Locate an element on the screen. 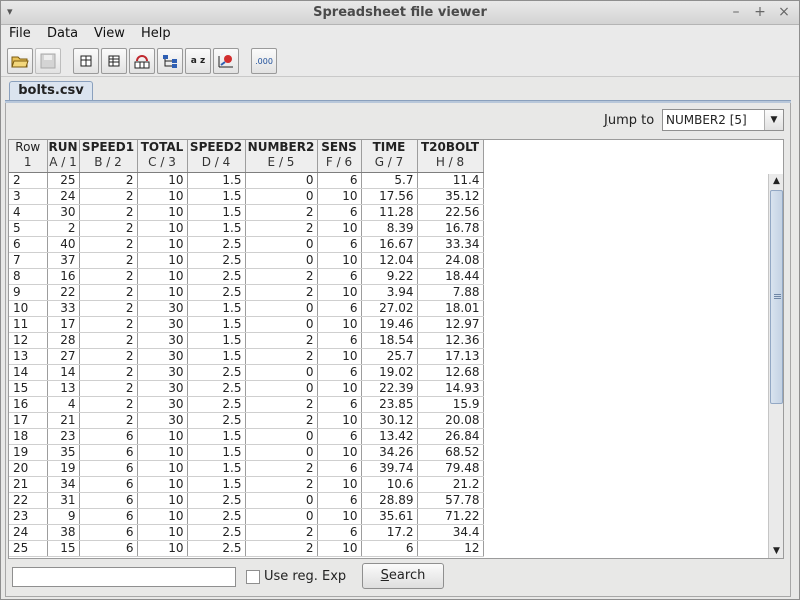  cell-time: 22.39 is located at coordinates (389, 388).